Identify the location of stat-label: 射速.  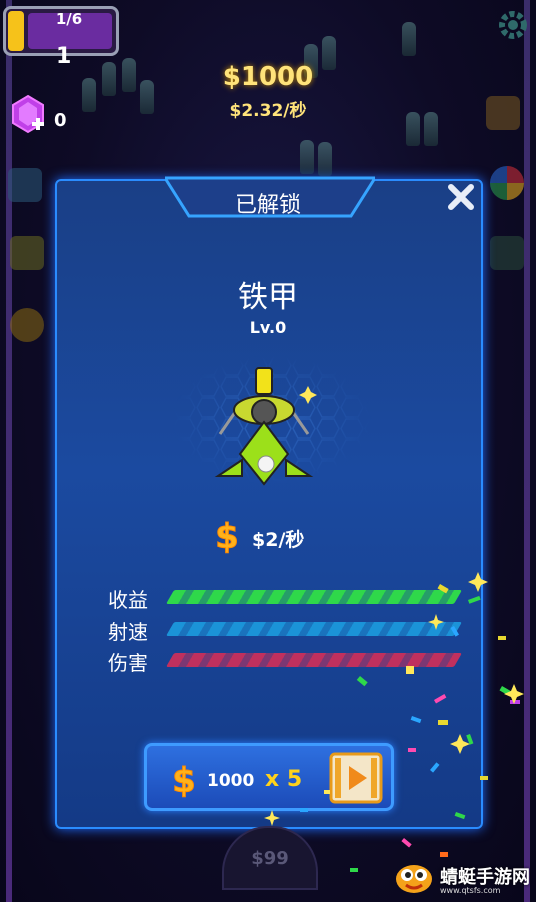
(128, 632).